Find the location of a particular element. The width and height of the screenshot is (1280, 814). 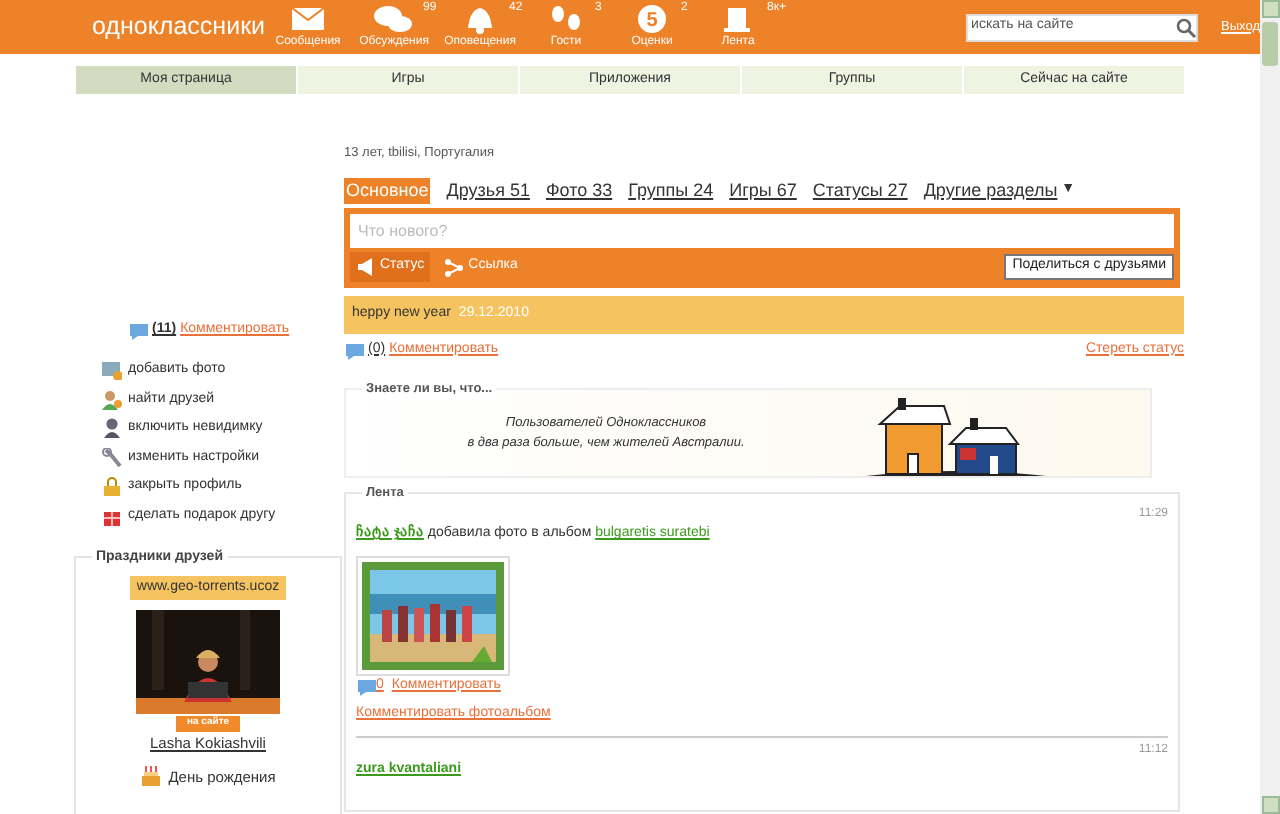

search-icon is located at coordinates (1185, 27).